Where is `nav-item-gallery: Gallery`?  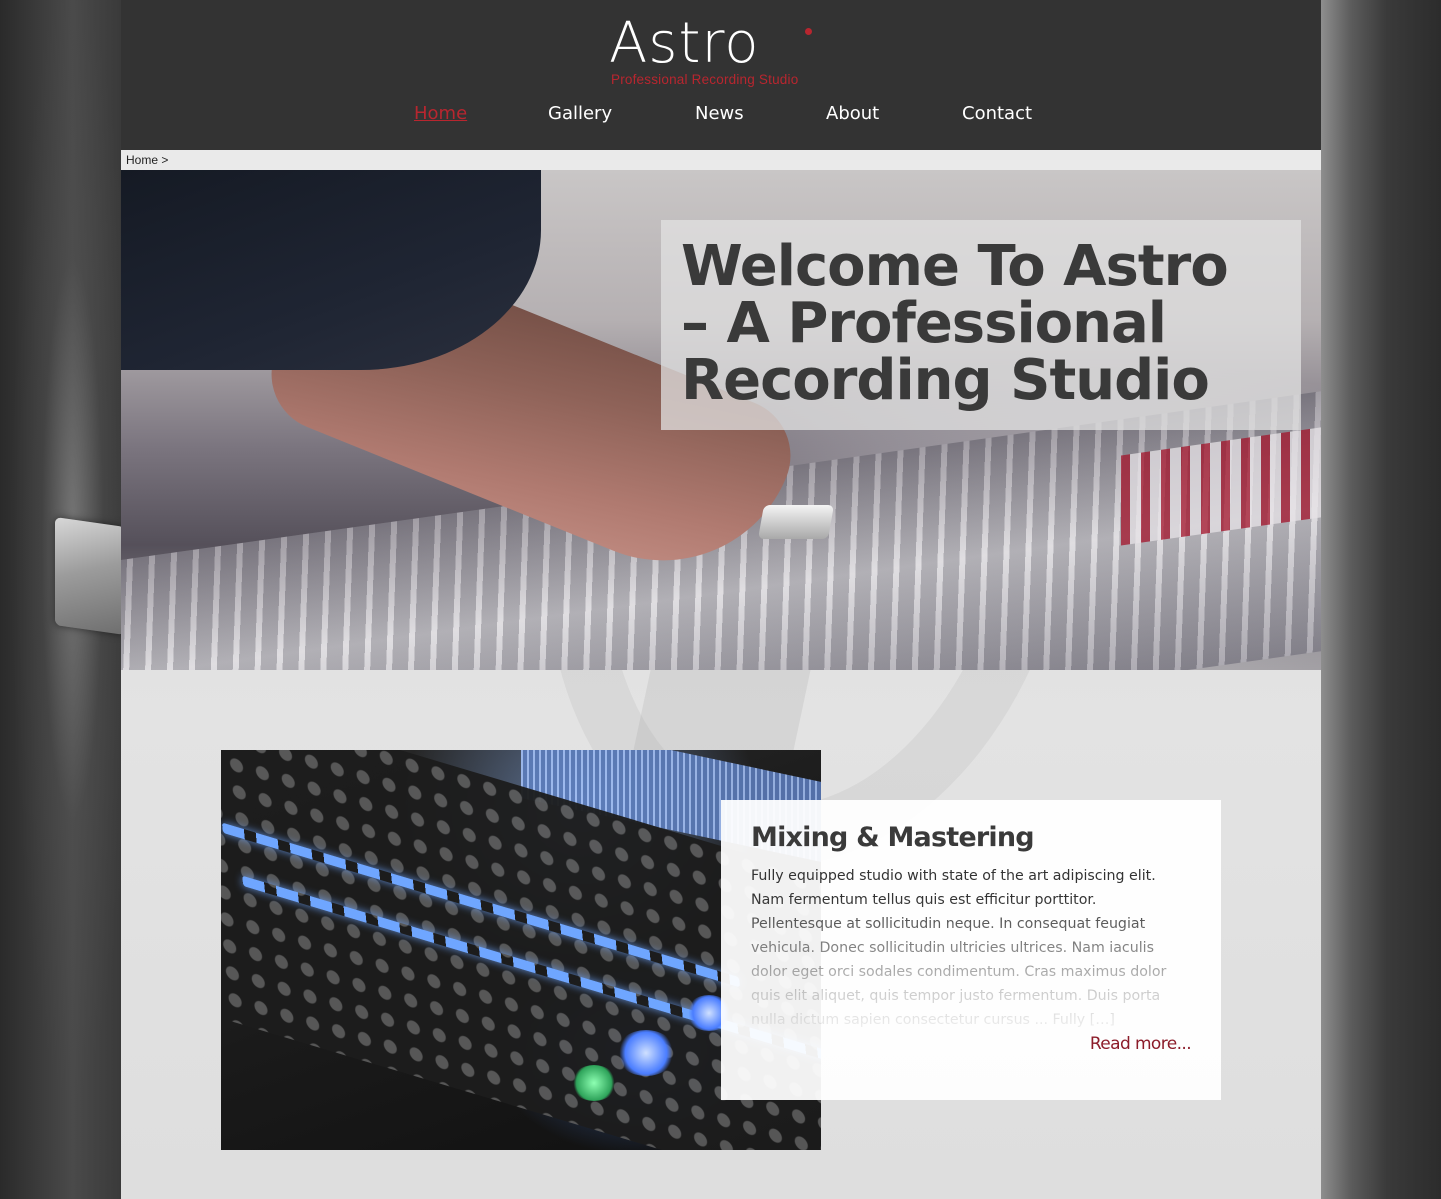
nav-item-gallery: Gallery is located at coordinates (580, 113).